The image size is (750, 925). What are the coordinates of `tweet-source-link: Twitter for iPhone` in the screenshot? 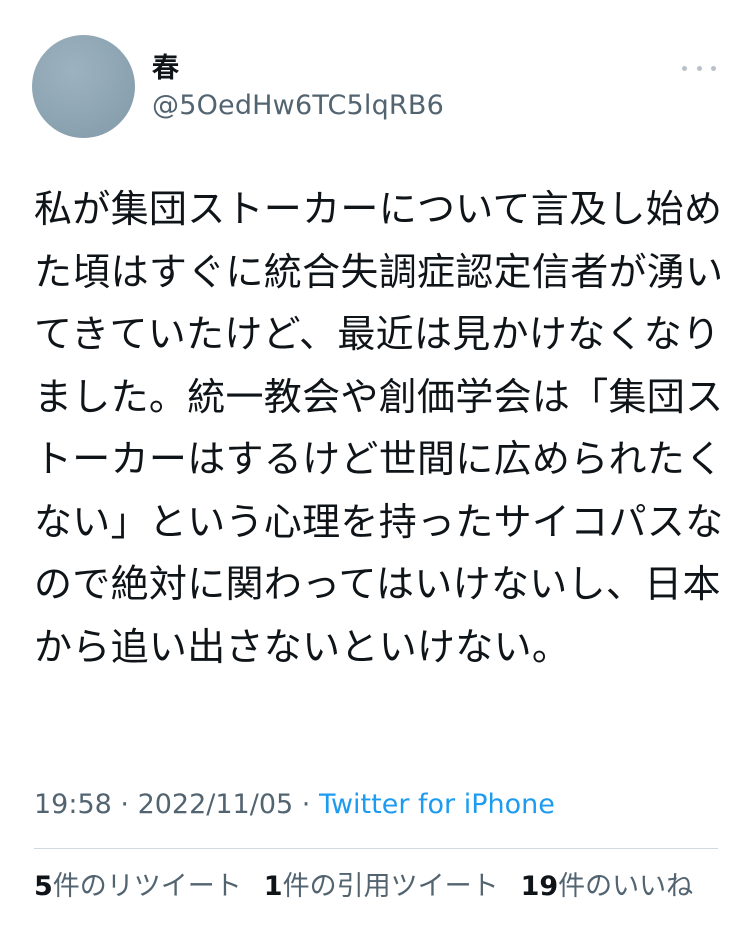 It's located at (437, 804).